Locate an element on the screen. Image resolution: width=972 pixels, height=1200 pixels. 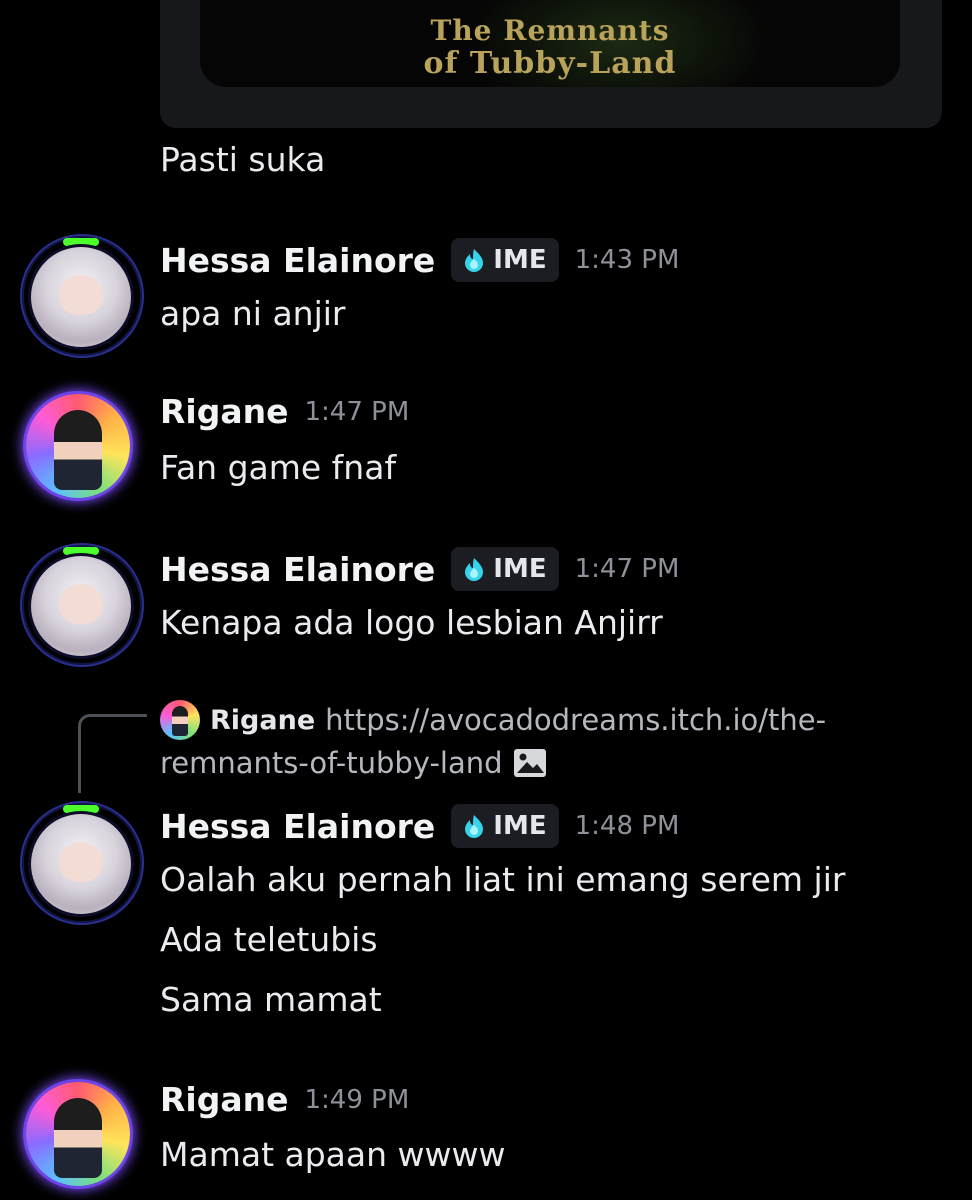
reply-avatar is located at coordinates (180, 720).